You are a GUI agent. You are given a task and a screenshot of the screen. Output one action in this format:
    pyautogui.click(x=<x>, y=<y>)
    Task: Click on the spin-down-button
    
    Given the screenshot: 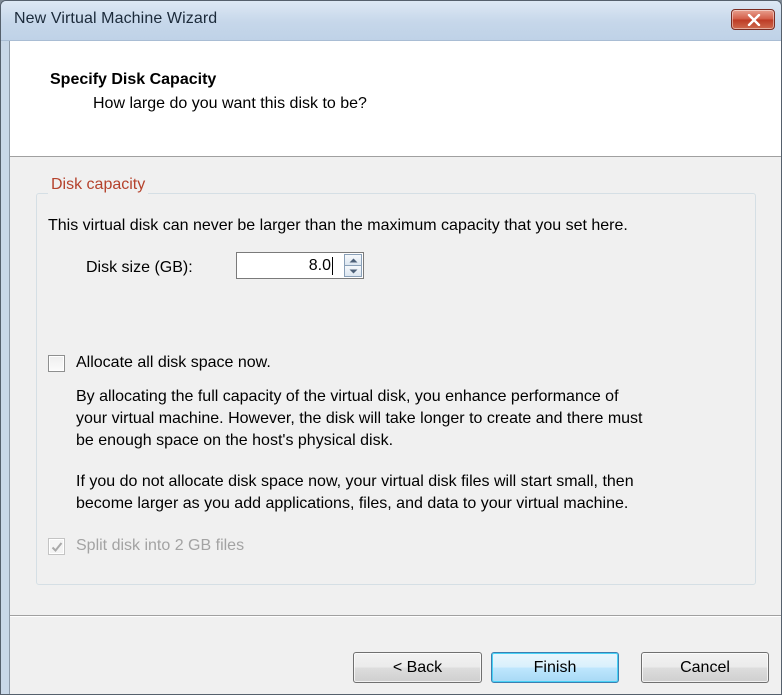 What is the action you would take?
    pyautogui.click(x=353, y=271)
    